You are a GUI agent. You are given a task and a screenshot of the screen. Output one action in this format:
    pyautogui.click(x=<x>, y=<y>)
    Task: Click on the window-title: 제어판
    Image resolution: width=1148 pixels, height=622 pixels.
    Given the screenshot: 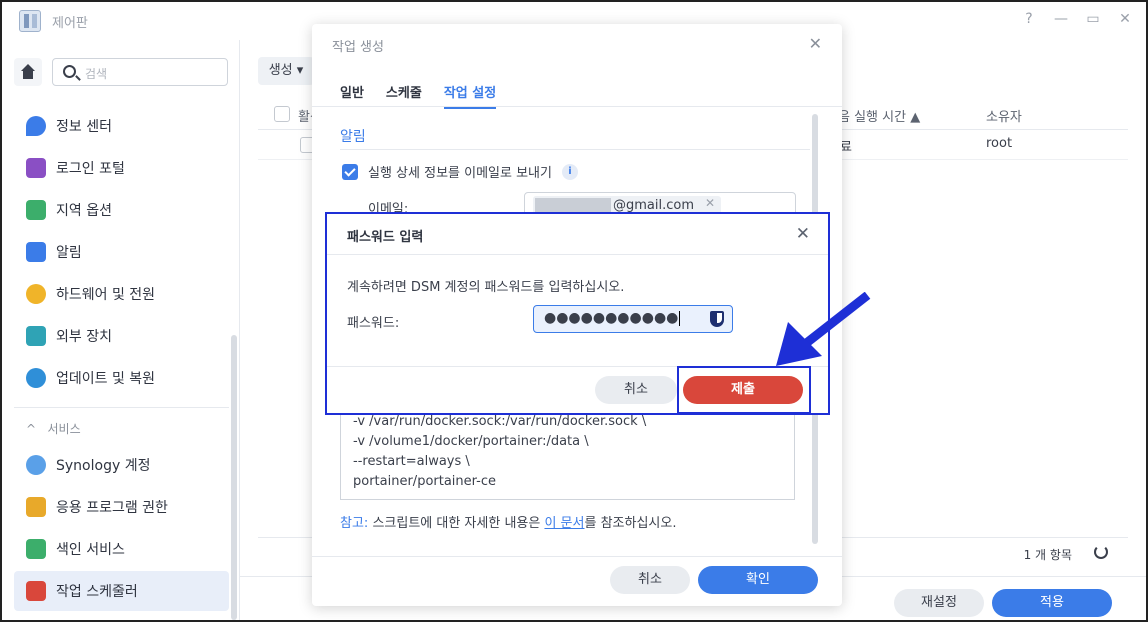 What is the action you would take?
    pyautogui.click(x=70, y=23)
    